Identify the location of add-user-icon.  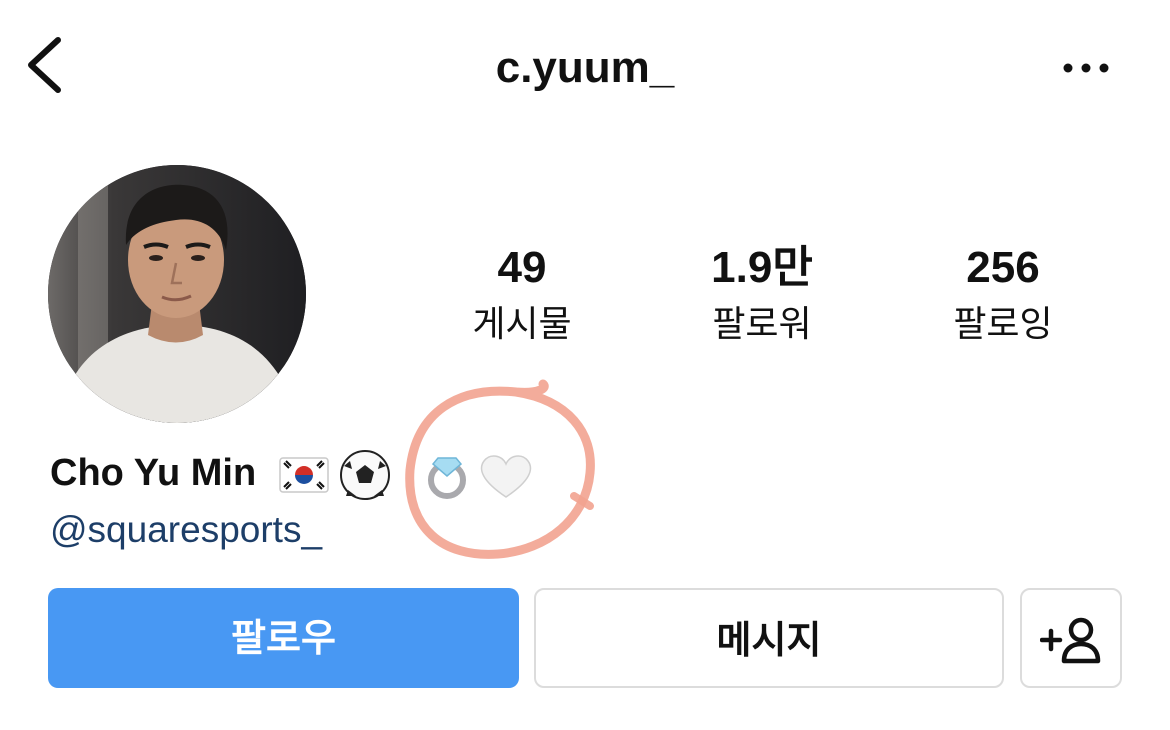
(1070, 640).